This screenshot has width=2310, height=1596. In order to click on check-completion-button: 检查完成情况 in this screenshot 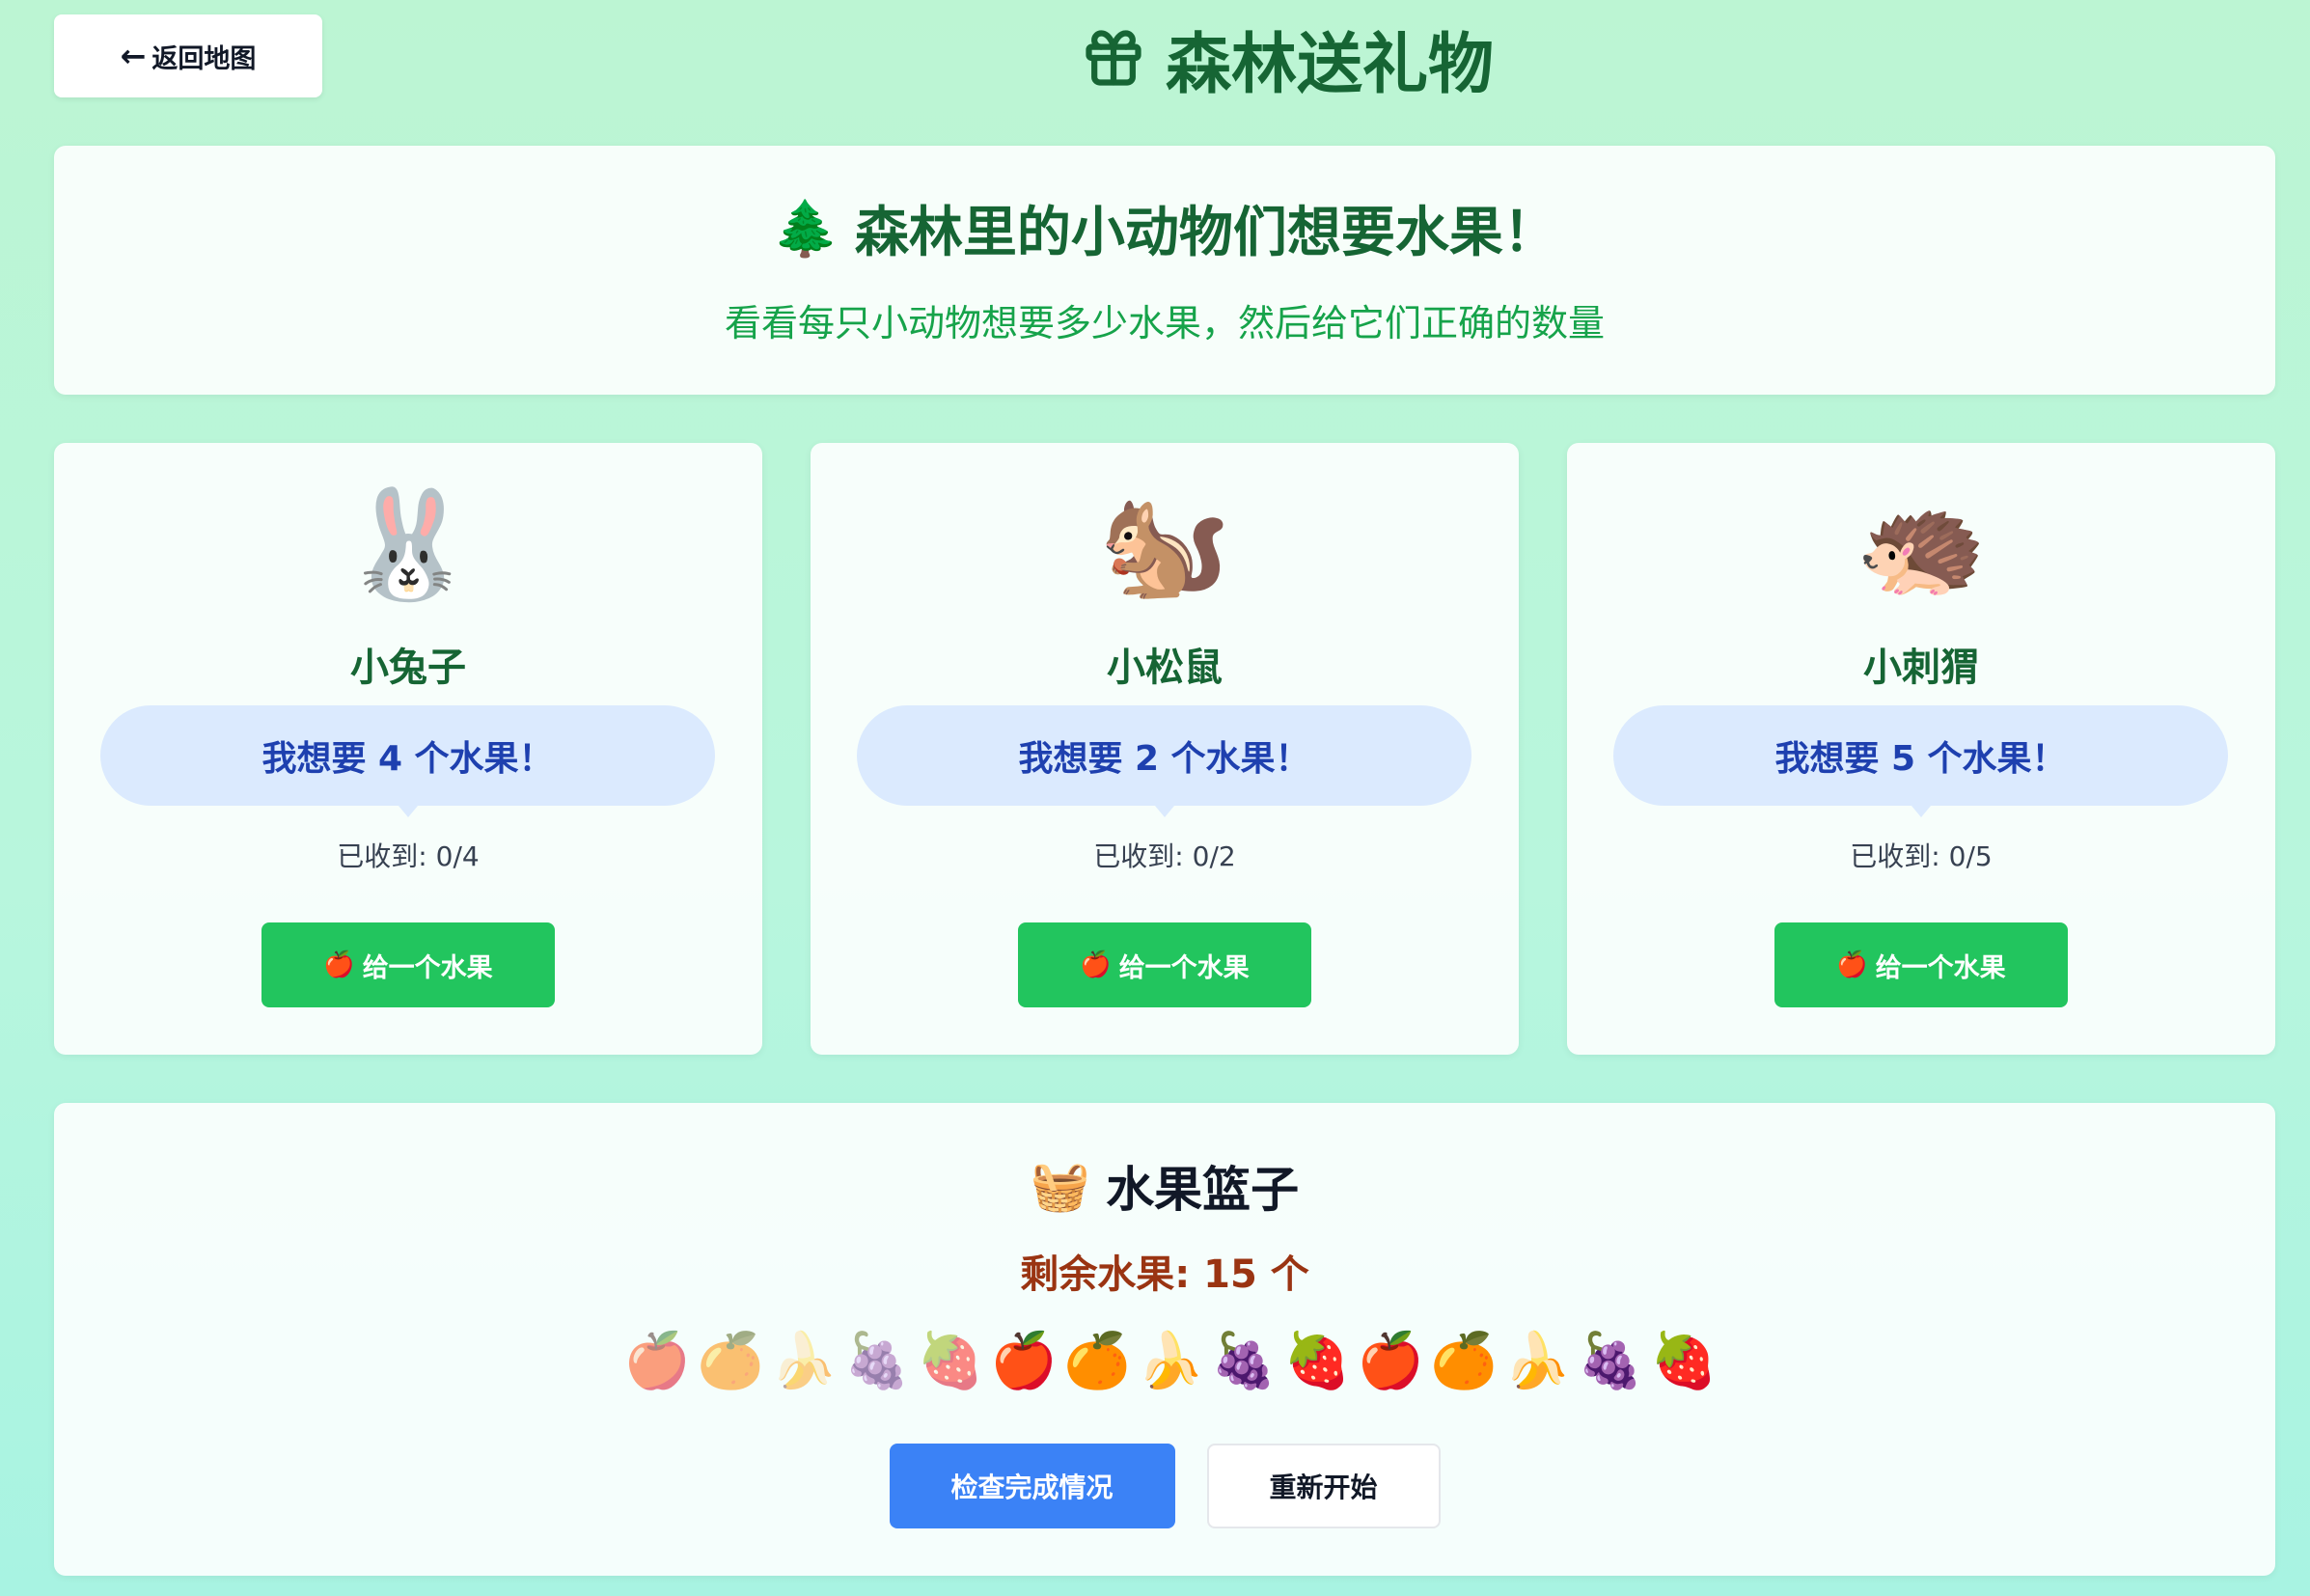, I will do `click(1032, 1486)`.